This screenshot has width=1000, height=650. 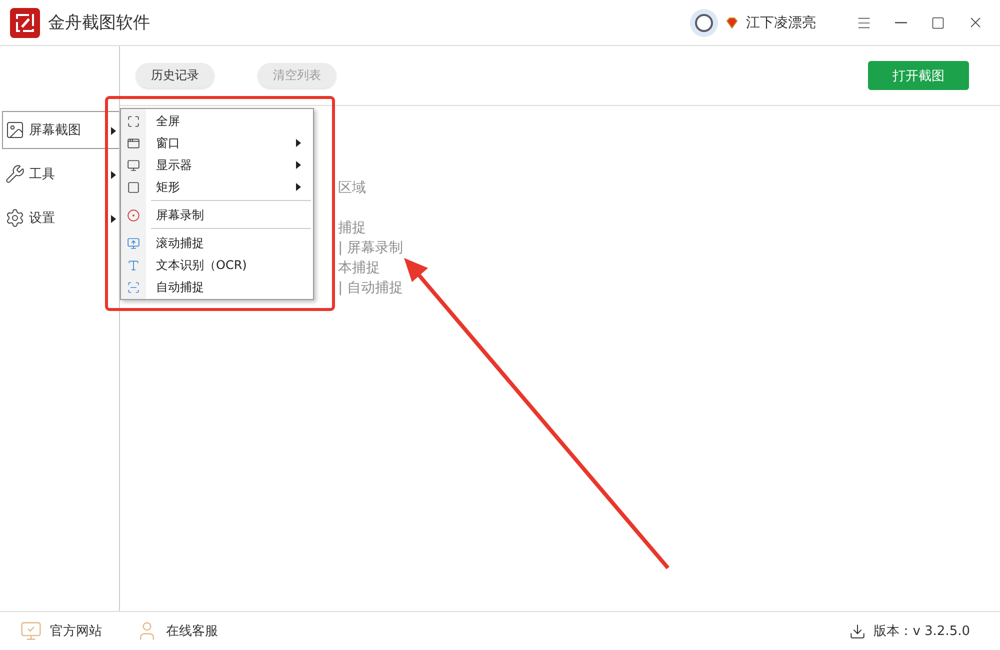 What do you see at coordinates (938, 23) in the screenshot?
I see `maximize-icon` at bounding box center [938, 23].